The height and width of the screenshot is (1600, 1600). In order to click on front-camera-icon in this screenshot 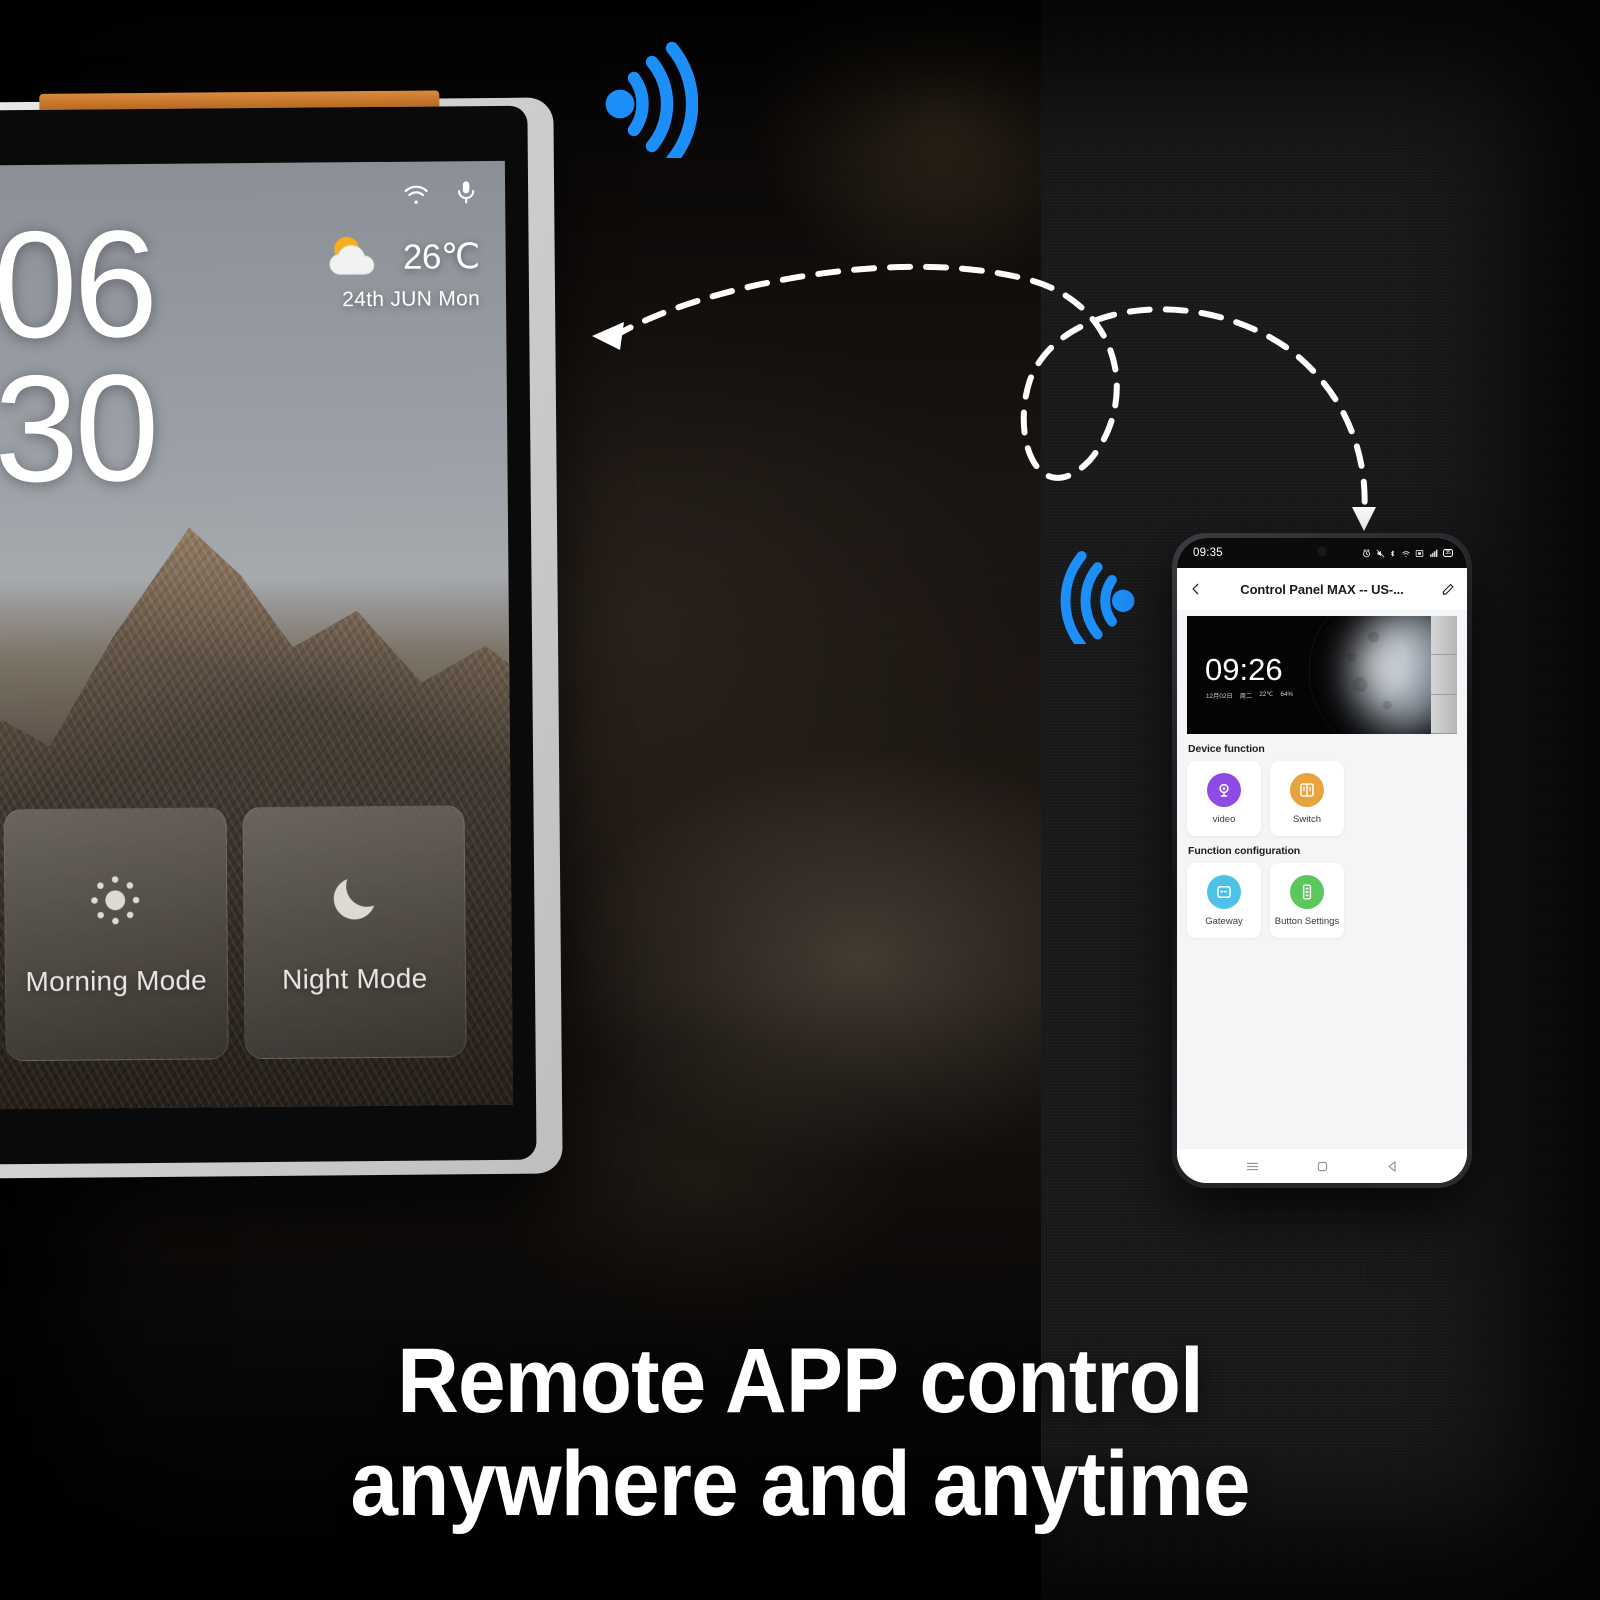, I will do `click(1322, 551)`.